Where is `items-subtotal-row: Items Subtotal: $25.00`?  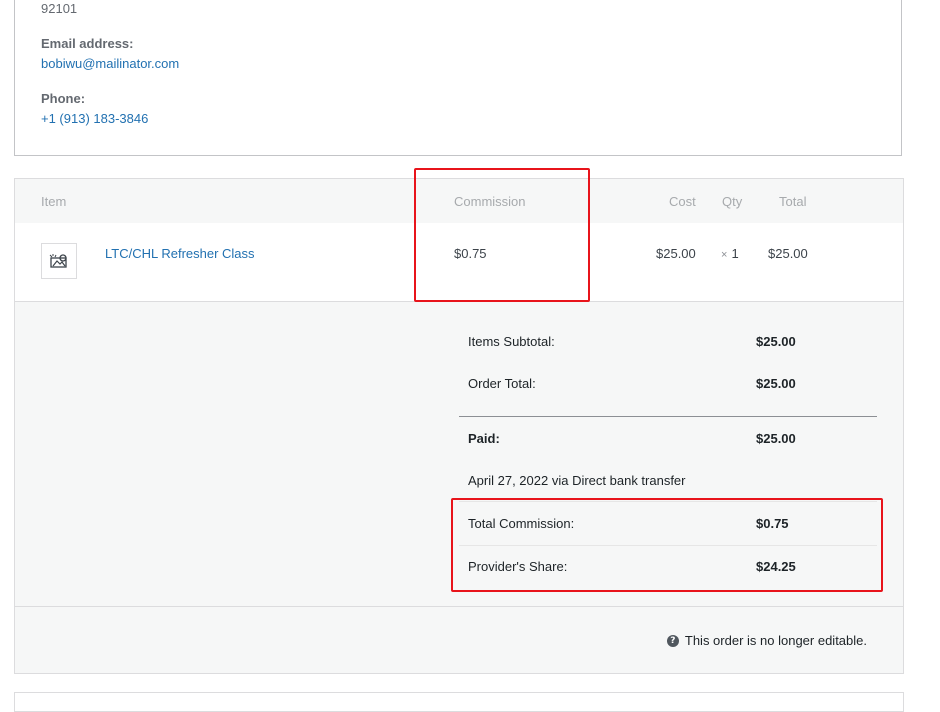
items-subtotal-row: Items Subtotal: $25.00 is located at coordinates (668, 344).